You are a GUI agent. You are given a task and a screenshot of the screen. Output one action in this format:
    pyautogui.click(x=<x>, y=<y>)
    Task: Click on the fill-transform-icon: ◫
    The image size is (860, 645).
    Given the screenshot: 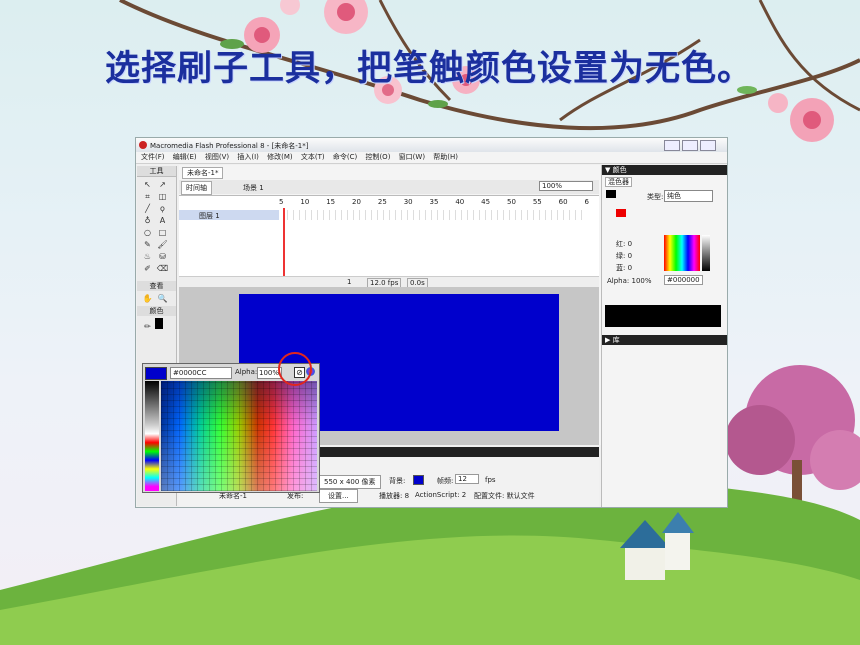 What is the action you would take?
    pyautogui.click(x=162, y=196)
    